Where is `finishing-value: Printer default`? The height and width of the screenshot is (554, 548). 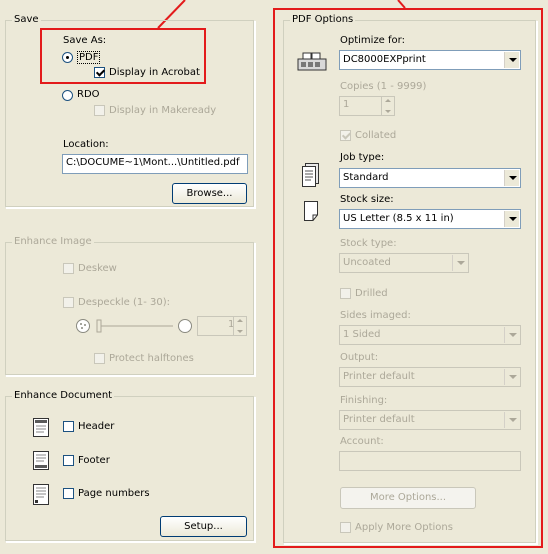
finishing-value: Printer default is located at coordinates (379, 419).